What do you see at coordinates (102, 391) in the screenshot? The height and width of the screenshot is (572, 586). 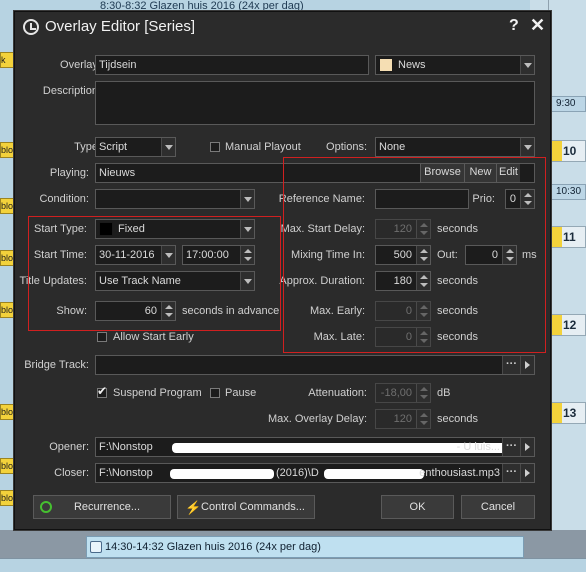 I see `suspend-program-checkbox` at bounding box center [102, 391].